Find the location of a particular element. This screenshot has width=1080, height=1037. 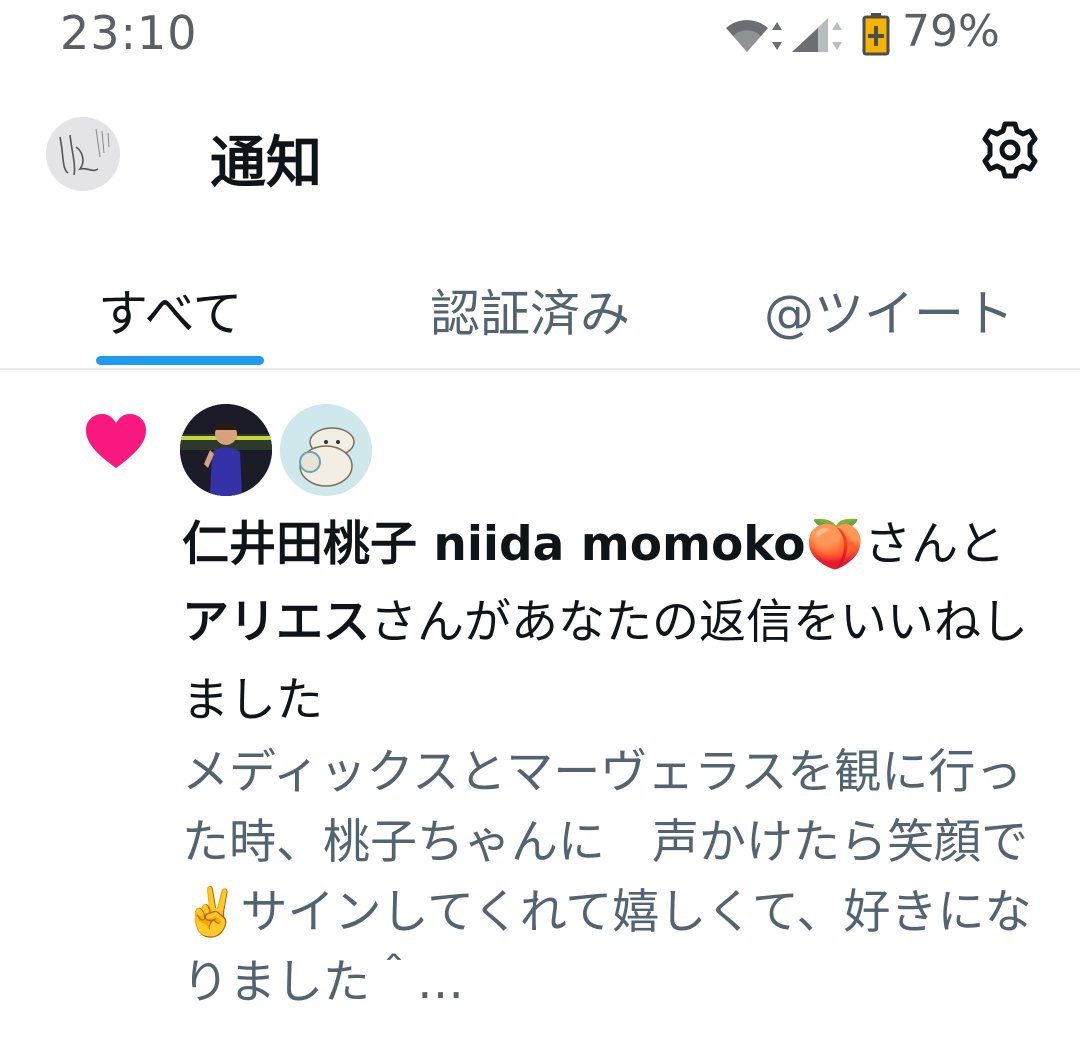

gear-icon is located at coordinates (1010, 150).